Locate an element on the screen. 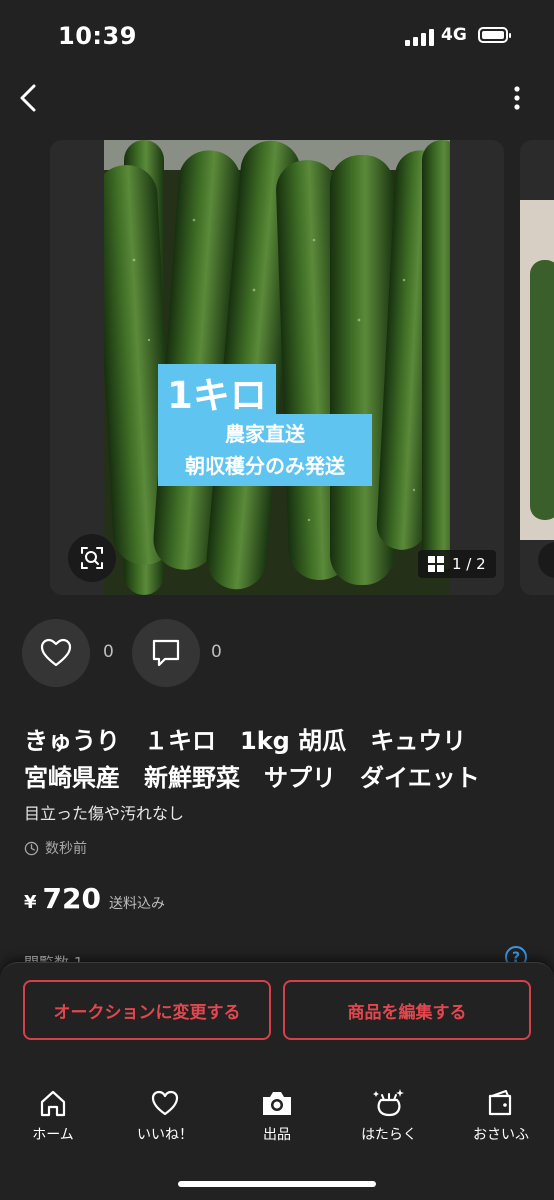  home-indicator is located at coordinates (277, 1184).